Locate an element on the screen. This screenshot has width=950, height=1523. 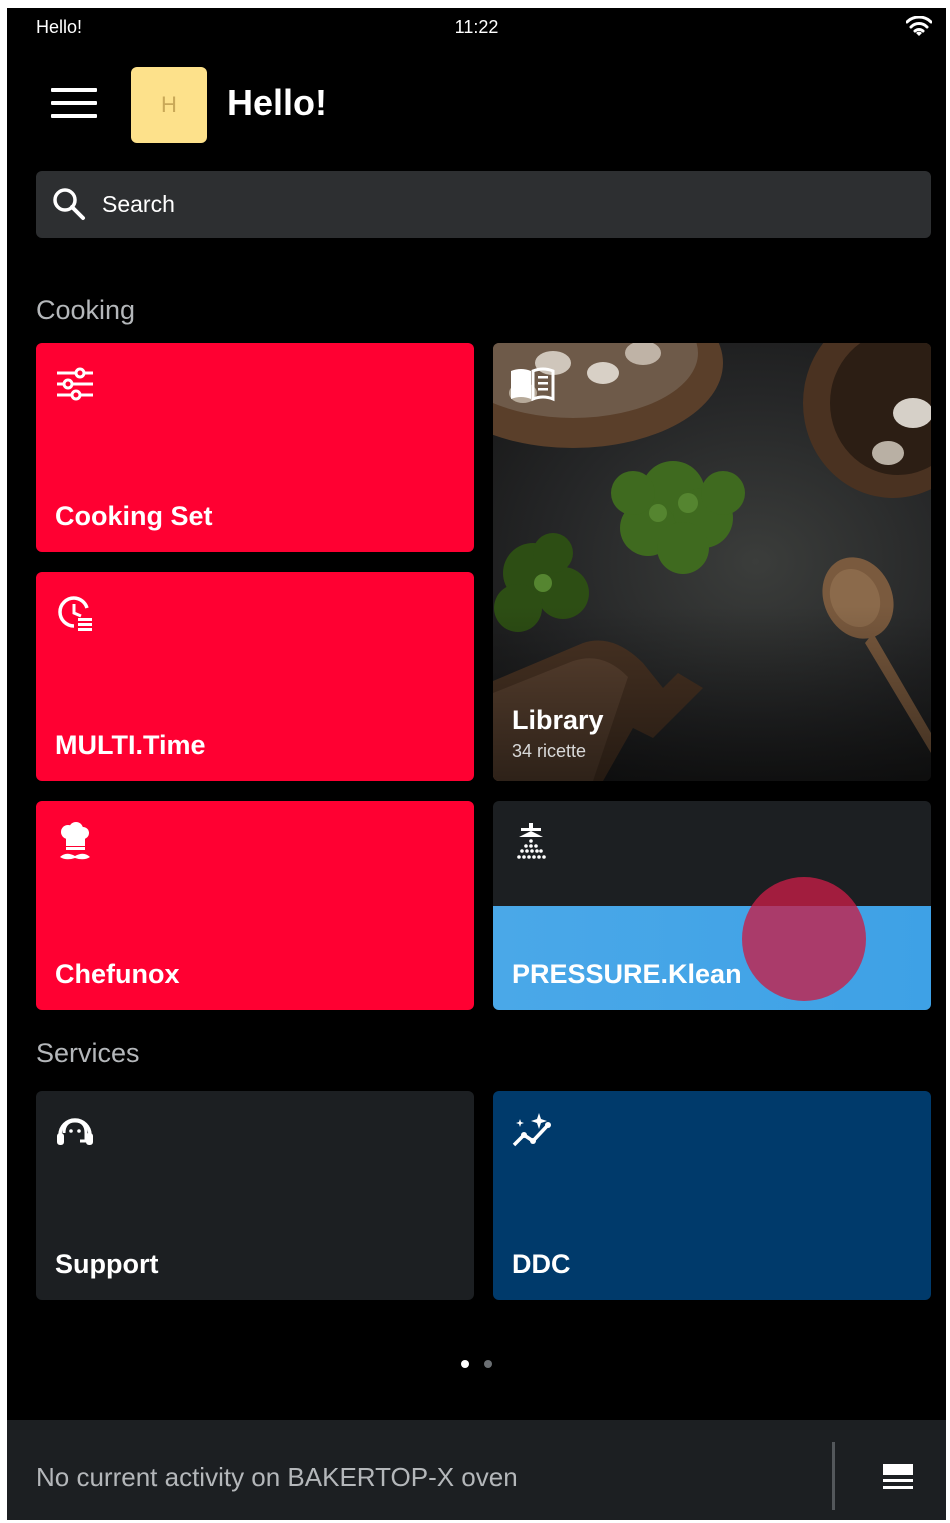
tile-pressure-klean: PRESSURE.Klean is located at coordinates (712, 905).